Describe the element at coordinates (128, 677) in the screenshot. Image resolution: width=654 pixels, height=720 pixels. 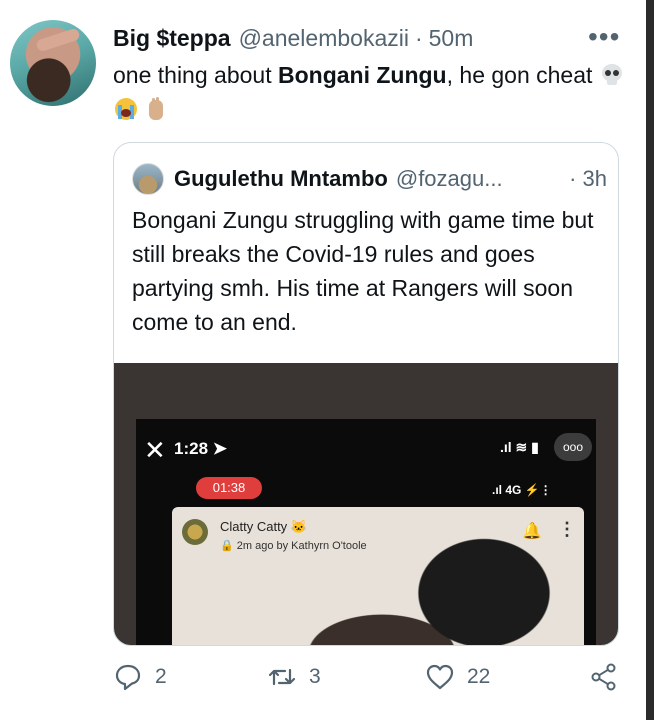
I see `reply-icon` at that location.